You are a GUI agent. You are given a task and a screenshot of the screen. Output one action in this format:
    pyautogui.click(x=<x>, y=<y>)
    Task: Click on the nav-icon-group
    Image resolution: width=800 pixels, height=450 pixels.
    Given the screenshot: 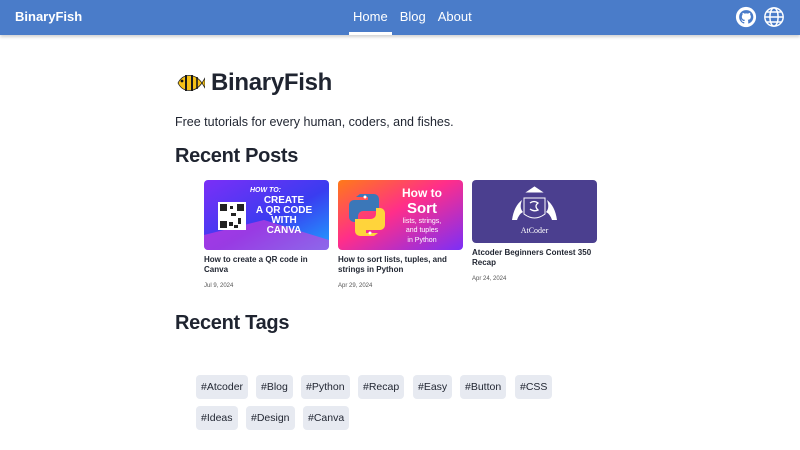 What is the action you would take?
    pyautogui.click(x=760, y=17)
    